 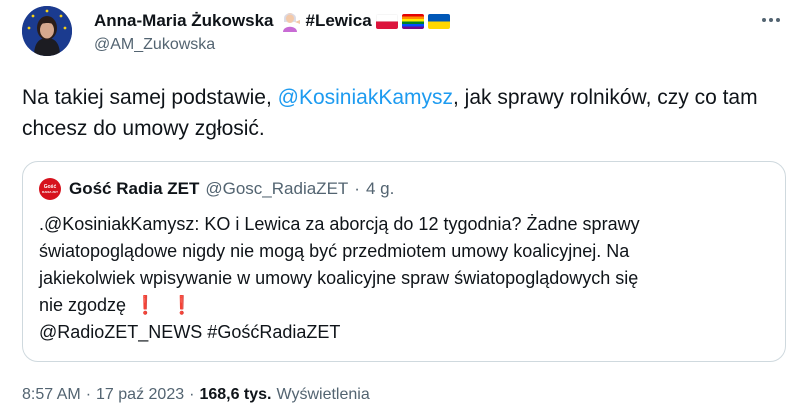 I want to click on avatar-image, so click(x=47, y=31).